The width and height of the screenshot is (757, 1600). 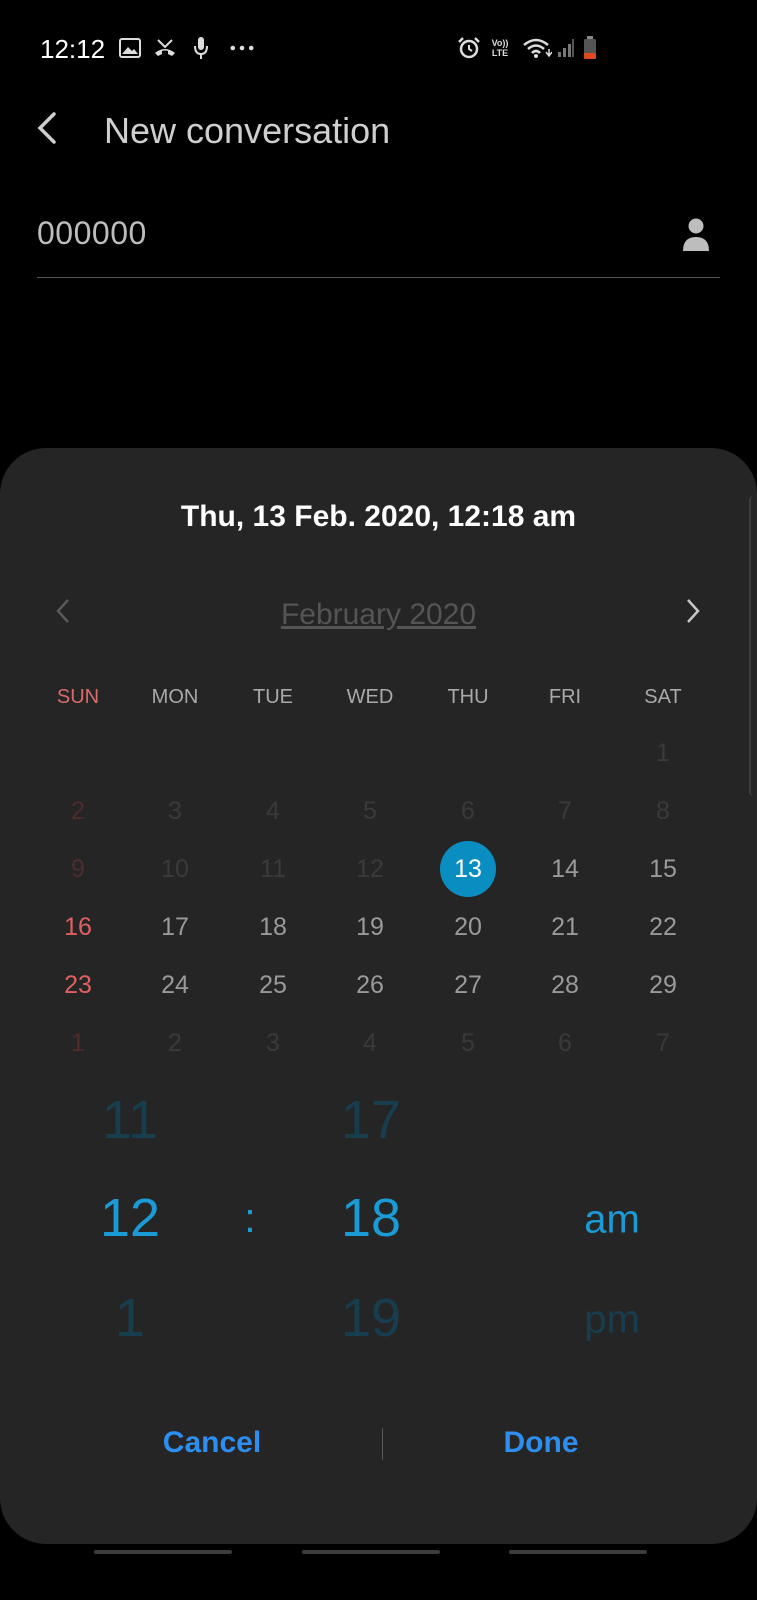 I want to click on chevron-right-icon, so click(x=693, y=611).